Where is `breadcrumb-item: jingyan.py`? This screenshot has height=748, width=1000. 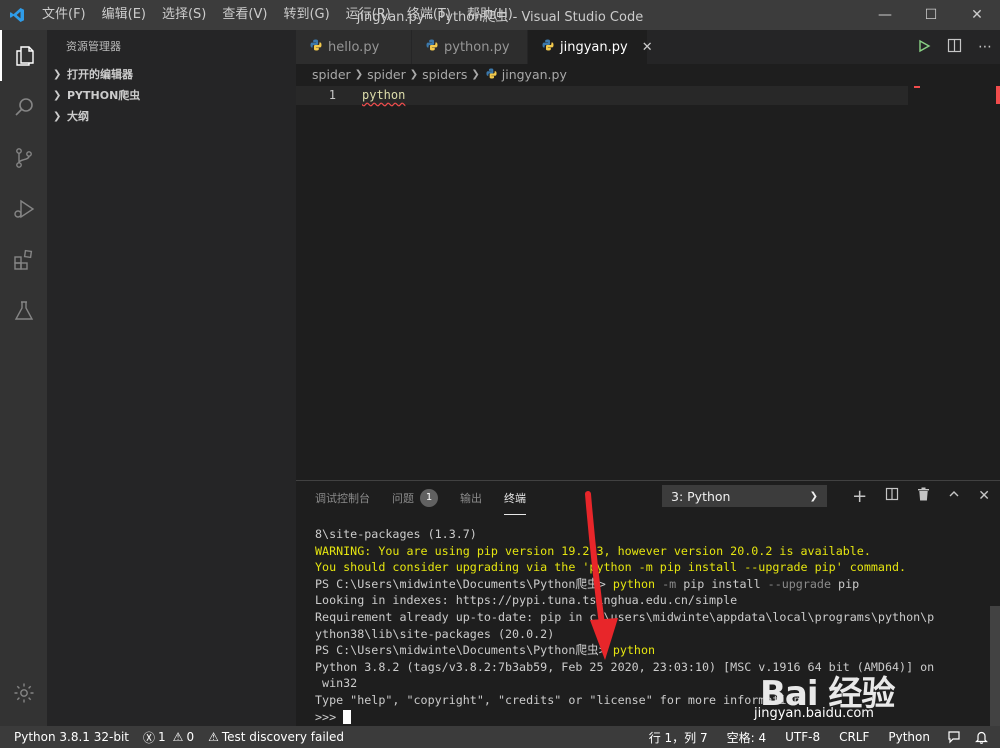
breadcrumb-item: jingyan.py is located at coordinates (534, 75).